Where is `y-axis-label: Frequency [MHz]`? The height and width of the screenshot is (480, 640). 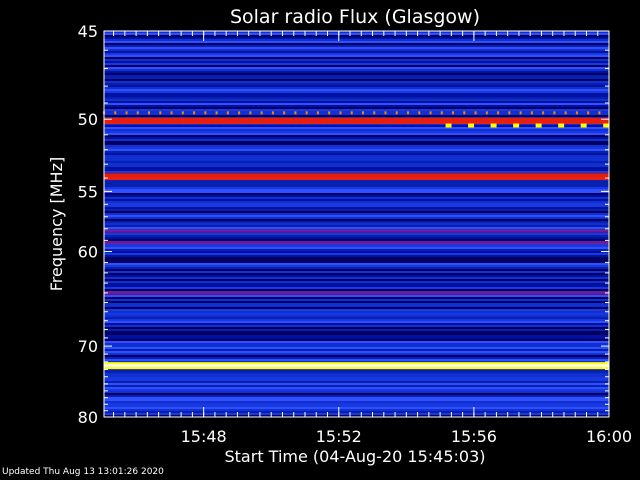
y-axis-label: Frequency [MHz] is located at coordinates (56, 224).